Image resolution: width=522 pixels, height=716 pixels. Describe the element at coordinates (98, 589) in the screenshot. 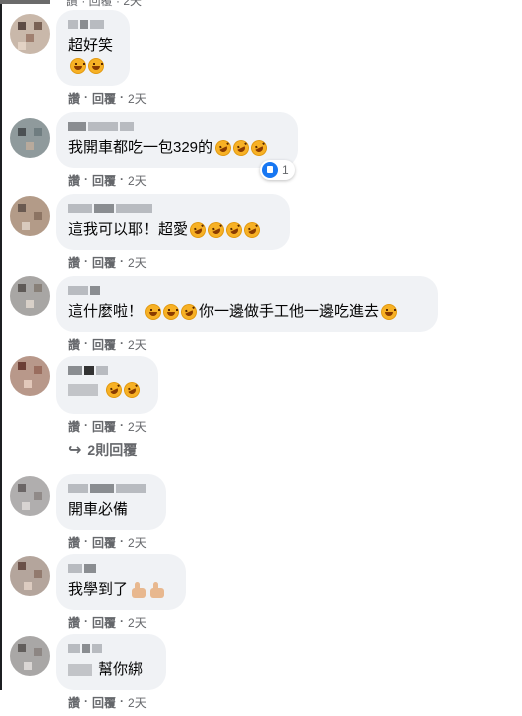

I see `comment-text: 我學到了` at that location.